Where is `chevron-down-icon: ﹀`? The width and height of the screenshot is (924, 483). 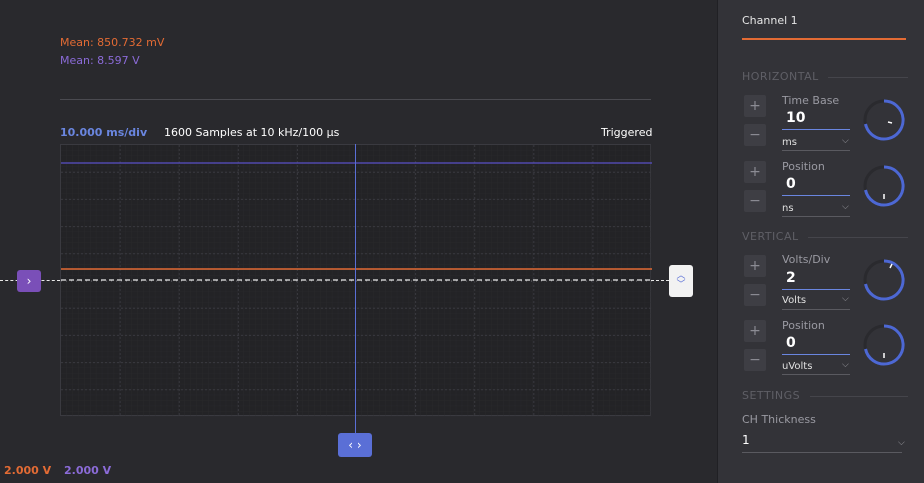 chevron-down-icon: ﹀ is located at coordinates (681, 285).